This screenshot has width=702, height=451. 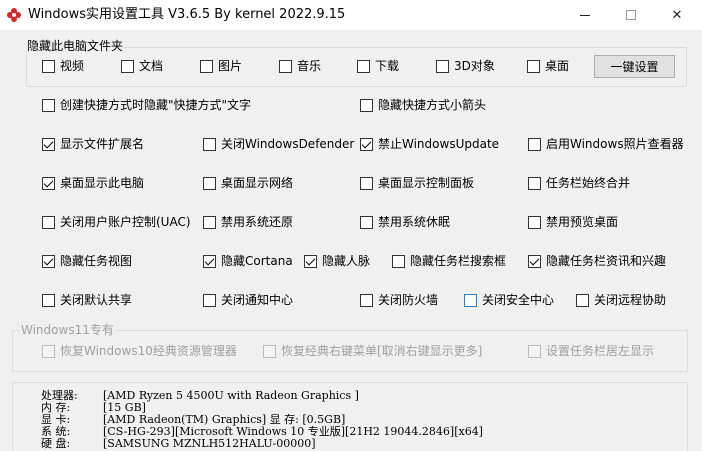 I want to click on checkbox-hide-cortana: 隐藏Cortana, so click(x=248, y=261).